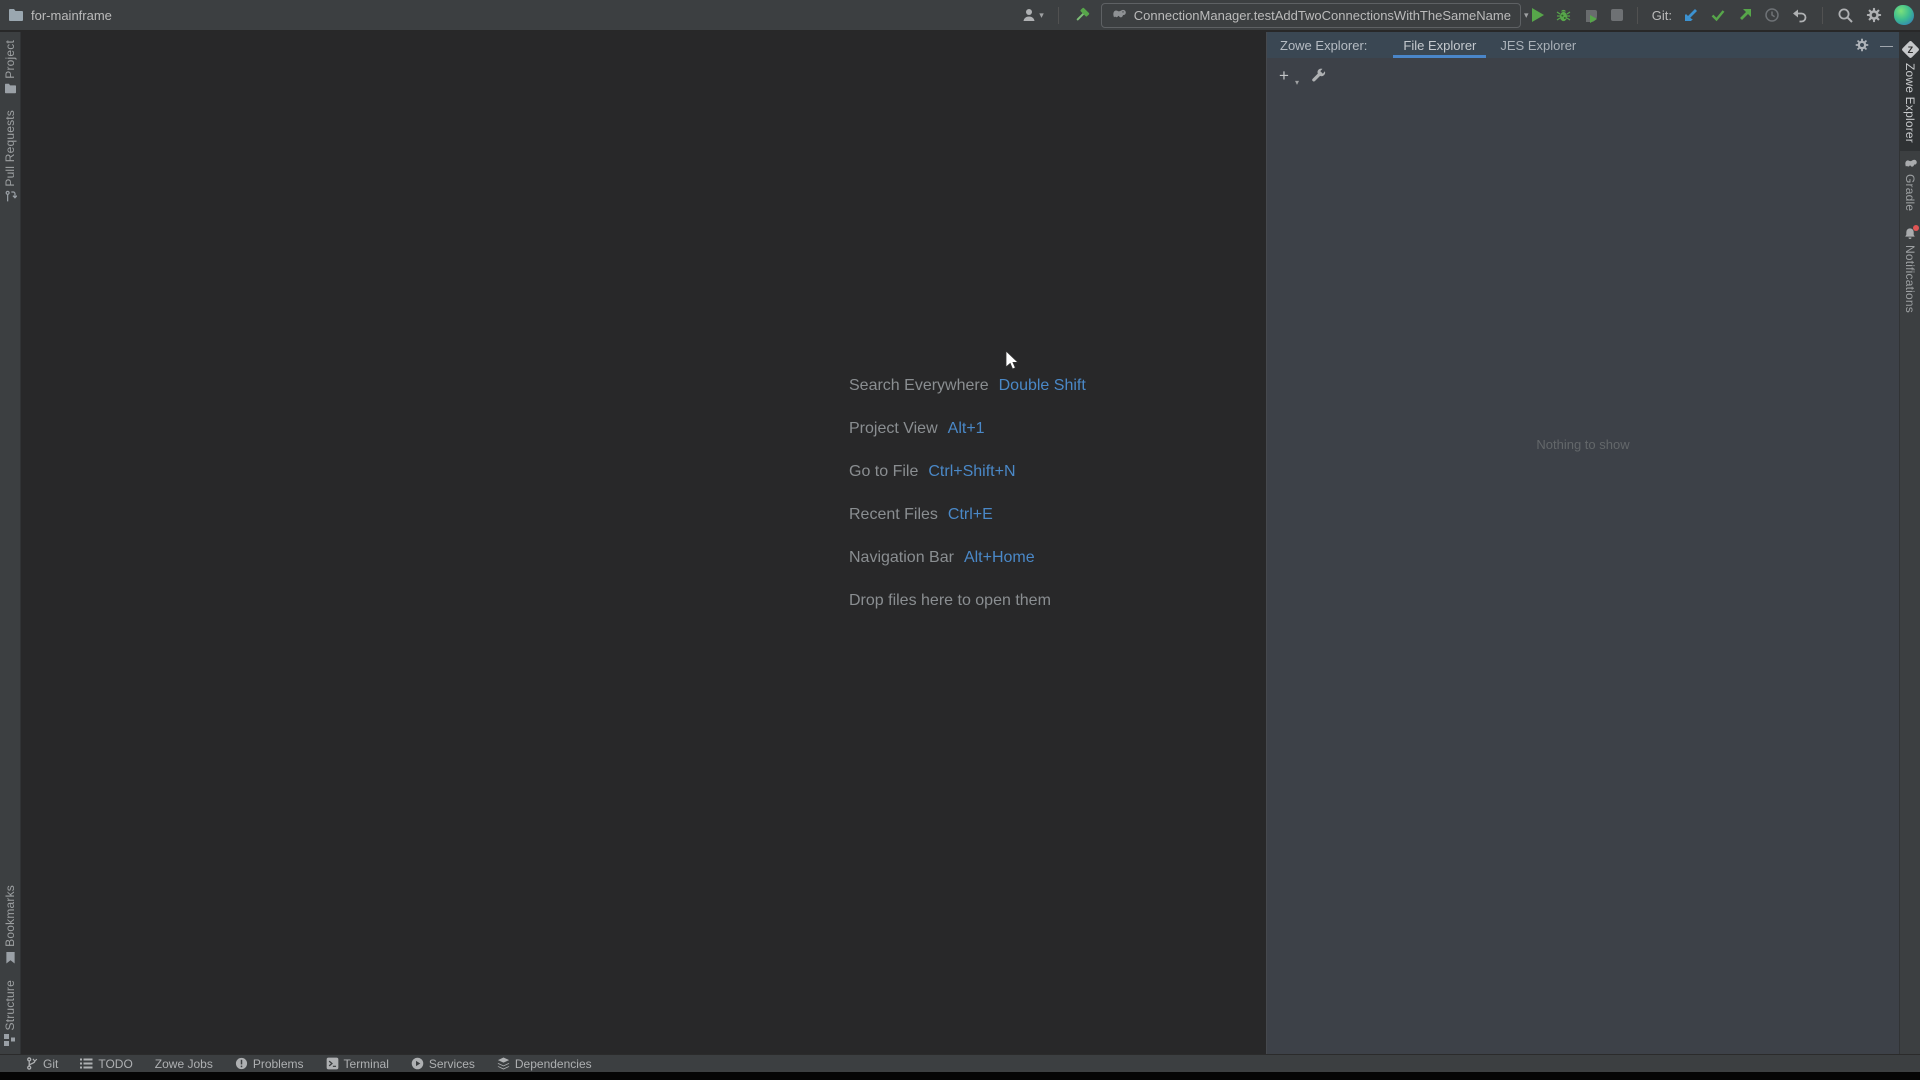 This screenshot has height=1080, width=1920. Describe the element at coordinates (42, 1064) in the screenshot. I see `statusbar-item-git: Git` at that location.